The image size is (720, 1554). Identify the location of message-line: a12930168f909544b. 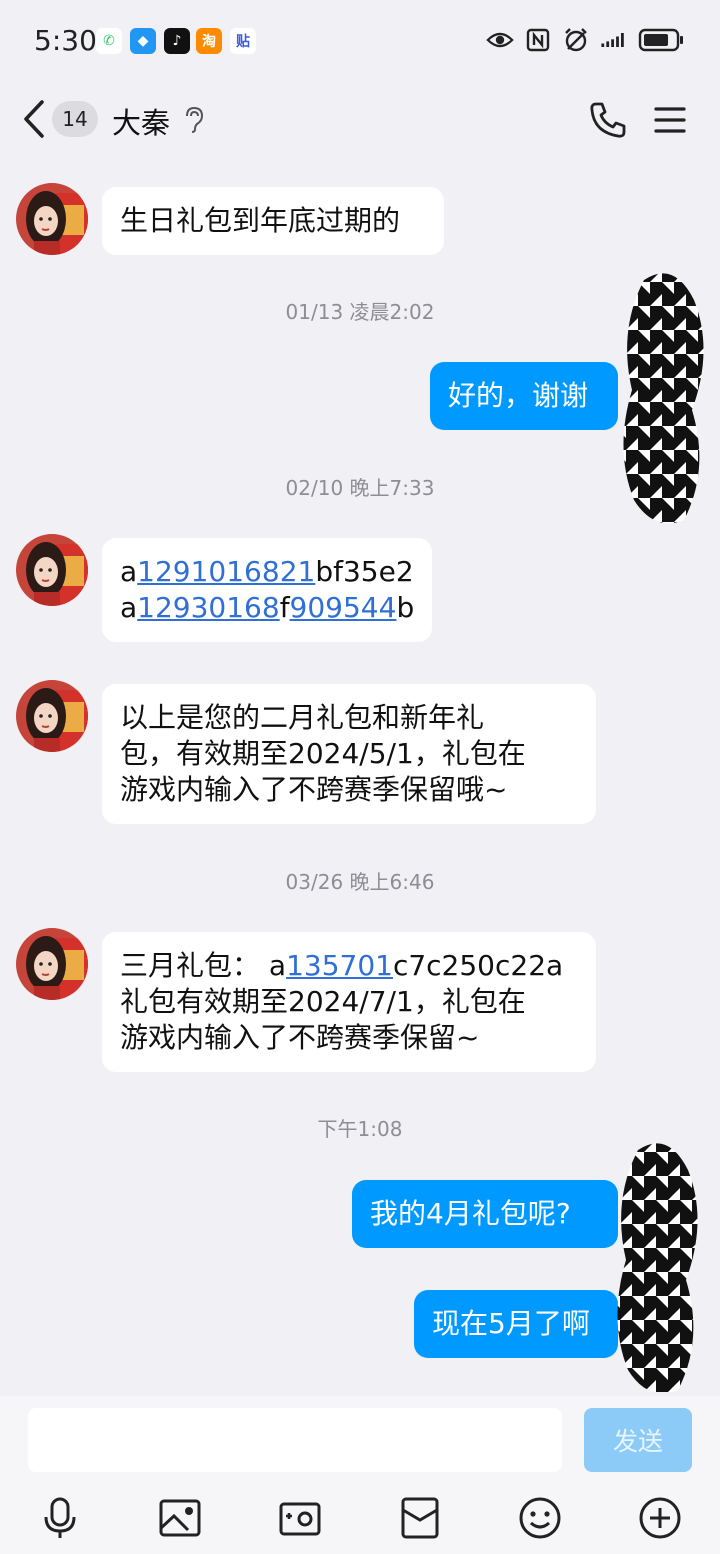
(267, 608).